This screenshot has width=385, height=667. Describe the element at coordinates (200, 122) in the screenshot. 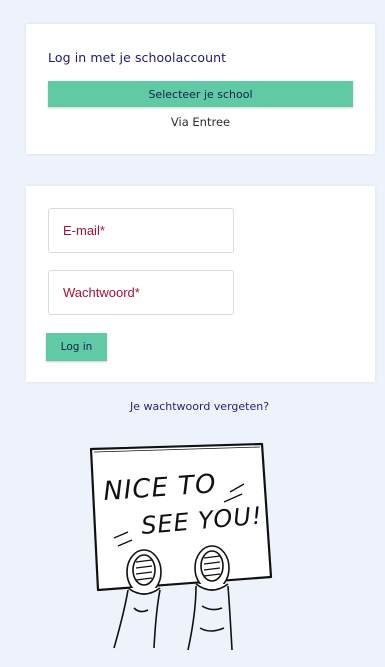

I see `via-entree-label: Via Entree` at that location.